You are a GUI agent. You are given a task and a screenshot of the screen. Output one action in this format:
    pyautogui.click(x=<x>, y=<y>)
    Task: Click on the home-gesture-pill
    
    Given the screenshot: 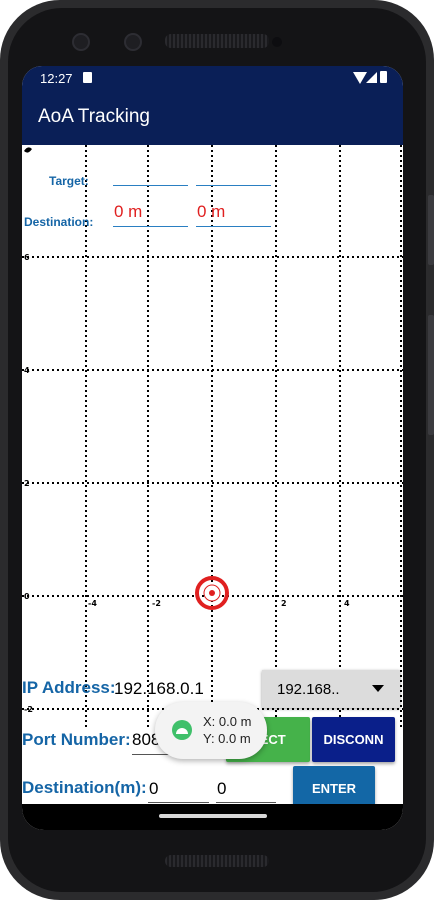 What is the action you would take?
    pyautogui.click(x=213, y=816)
    